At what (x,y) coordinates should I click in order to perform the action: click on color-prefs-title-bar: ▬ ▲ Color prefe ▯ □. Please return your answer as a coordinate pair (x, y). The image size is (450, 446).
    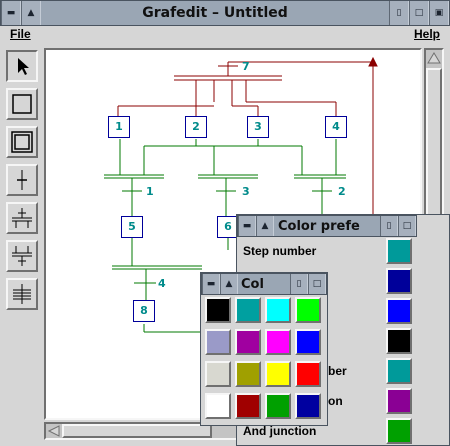
    Looking at the image, I should click on (327, 226).